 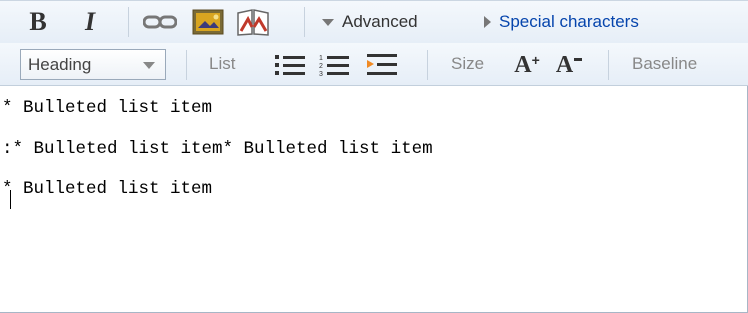 I want to click on special-characters-toggle: Special characters, so click(x=614, y=22).